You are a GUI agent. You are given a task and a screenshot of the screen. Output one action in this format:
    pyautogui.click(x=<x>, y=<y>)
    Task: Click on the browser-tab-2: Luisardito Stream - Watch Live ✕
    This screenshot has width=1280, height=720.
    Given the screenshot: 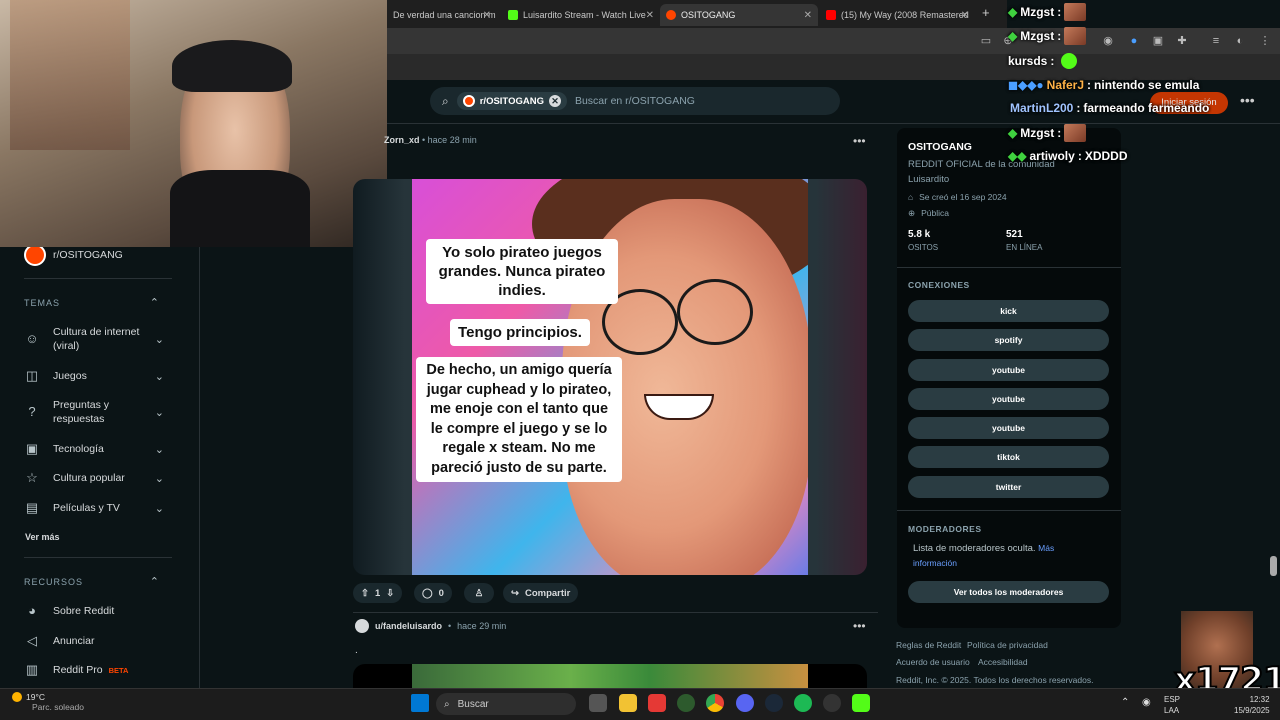 What is the action you would take?
    pyautogui.click(x=581, y=15)
    